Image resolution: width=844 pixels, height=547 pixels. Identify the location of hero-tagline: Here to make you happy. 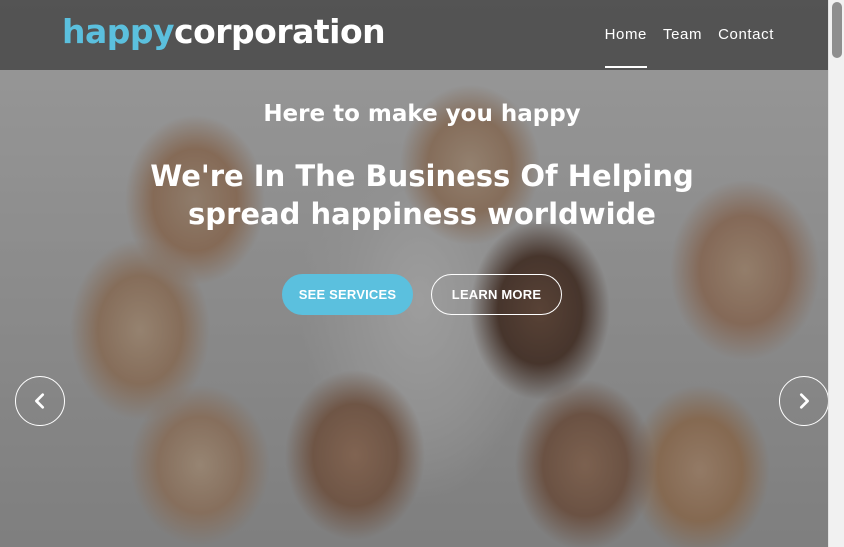
(422, 114).